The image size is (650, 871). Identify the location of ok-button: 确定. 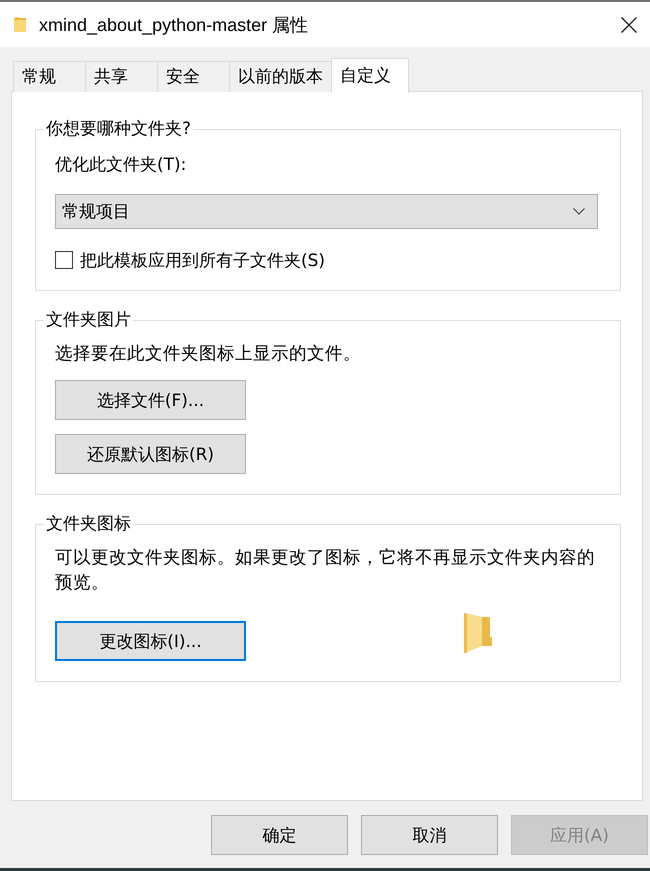
(279, 835).